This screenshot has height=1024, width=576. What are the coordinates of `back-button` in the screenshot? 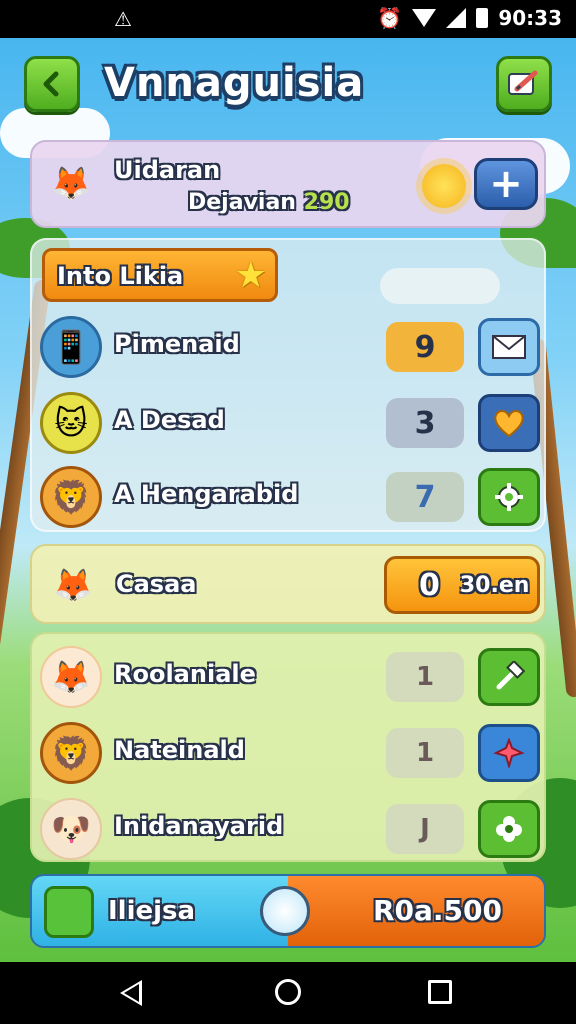 It's located at (52, 84).